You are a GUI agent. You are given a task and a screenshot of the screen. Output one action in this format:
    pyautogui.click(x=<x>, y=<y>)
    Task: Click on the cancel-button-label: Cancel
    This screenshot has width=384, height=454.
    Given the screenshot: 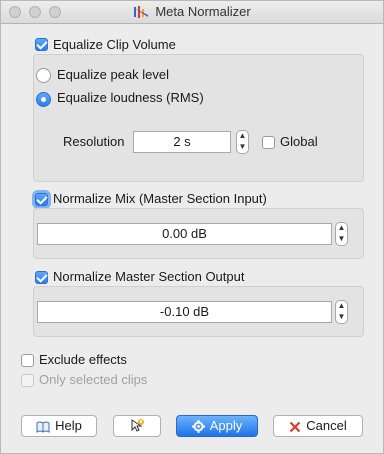 What is the action you would take?
    pyautogui.click(x=326, y=425)
    